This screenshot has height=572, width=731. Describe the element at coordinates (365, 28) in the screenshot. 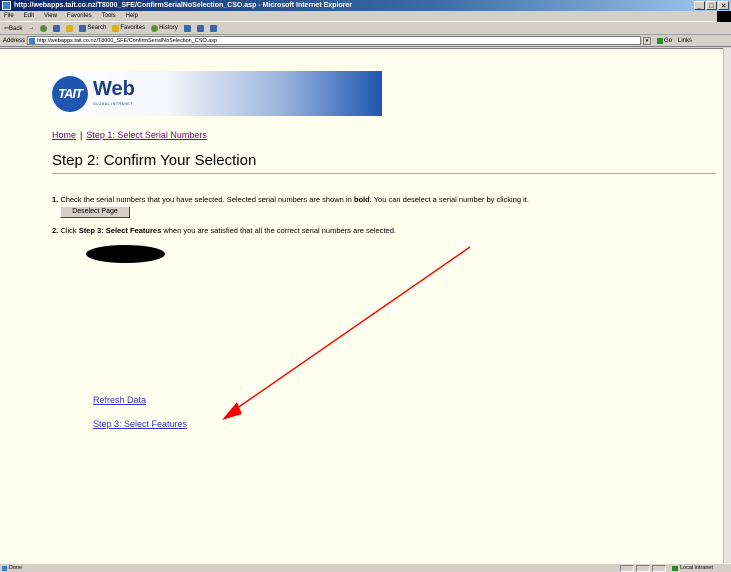

I see `standard-toolbar: ⇦Back → Search Favorites History` at that location.